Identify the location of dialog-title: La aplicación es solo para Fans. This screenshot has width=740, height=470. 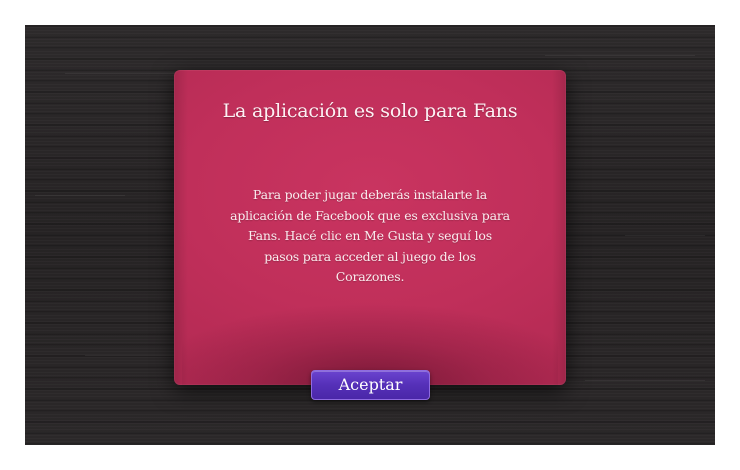
(370, 111).